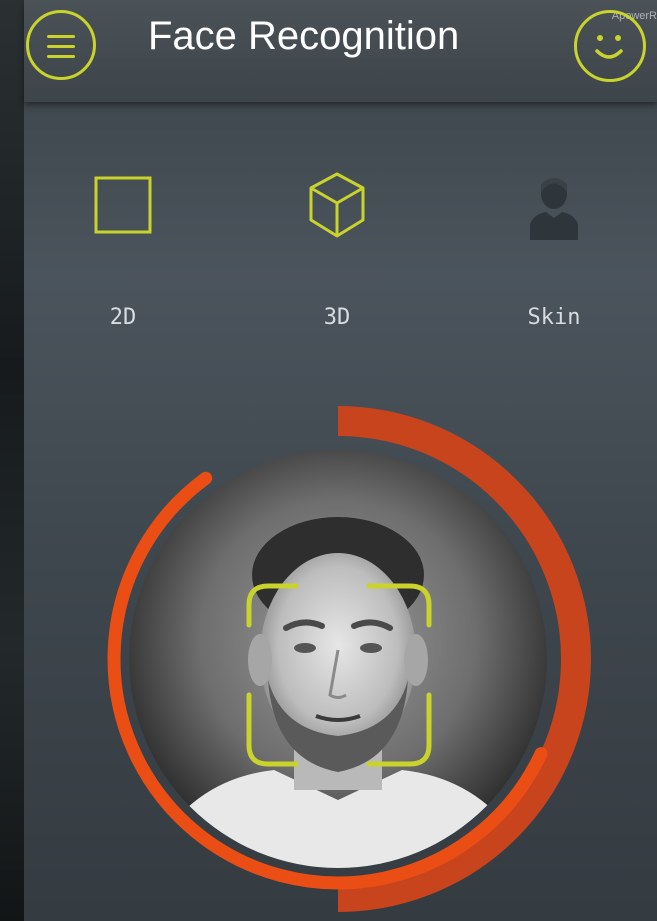  Describe the element at coordinates (554, 317) in the screenshot. I see `mode-skin-label: Skin` at that location.